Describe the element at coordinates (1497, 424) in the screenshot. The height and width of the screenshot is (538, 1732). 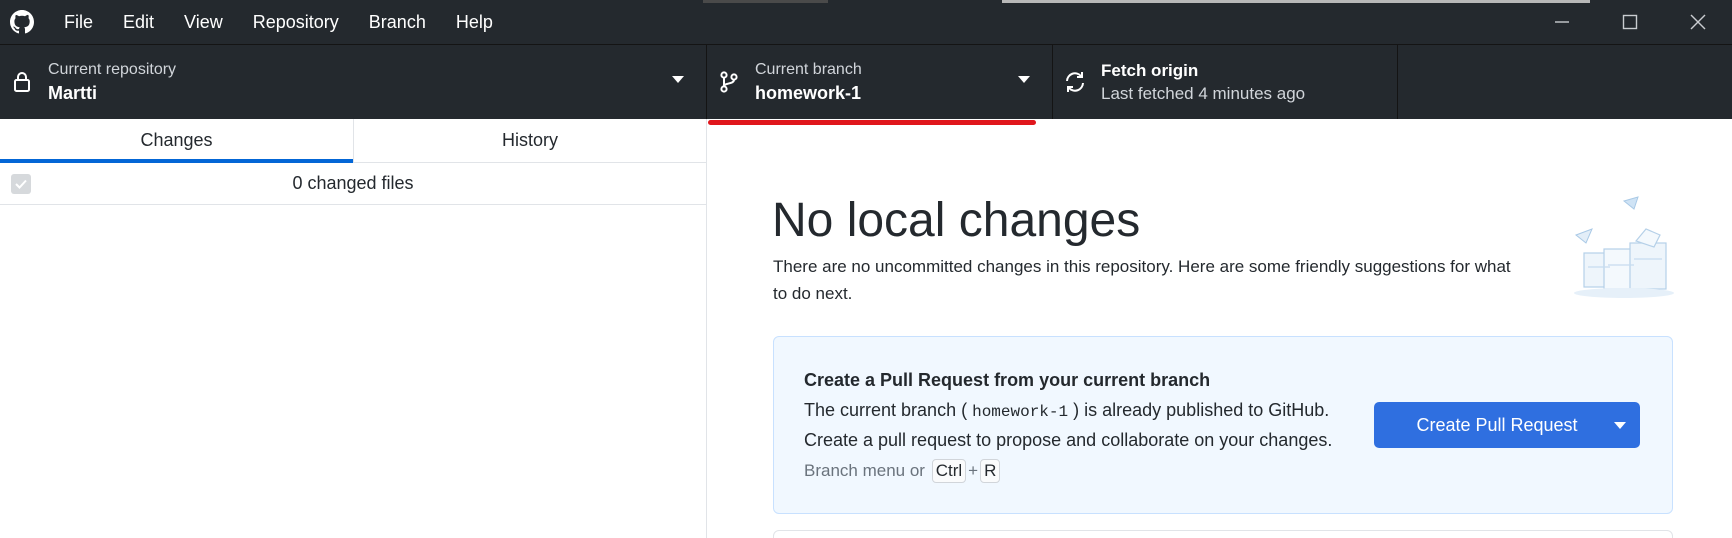
I see `create-pull-request-label: Create Pull Request` at that location.